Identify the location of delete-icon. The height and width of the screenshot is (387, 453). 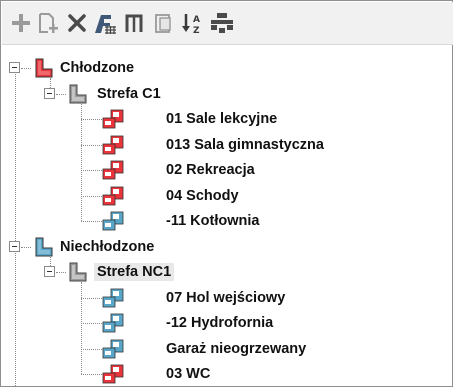
(77, 23).